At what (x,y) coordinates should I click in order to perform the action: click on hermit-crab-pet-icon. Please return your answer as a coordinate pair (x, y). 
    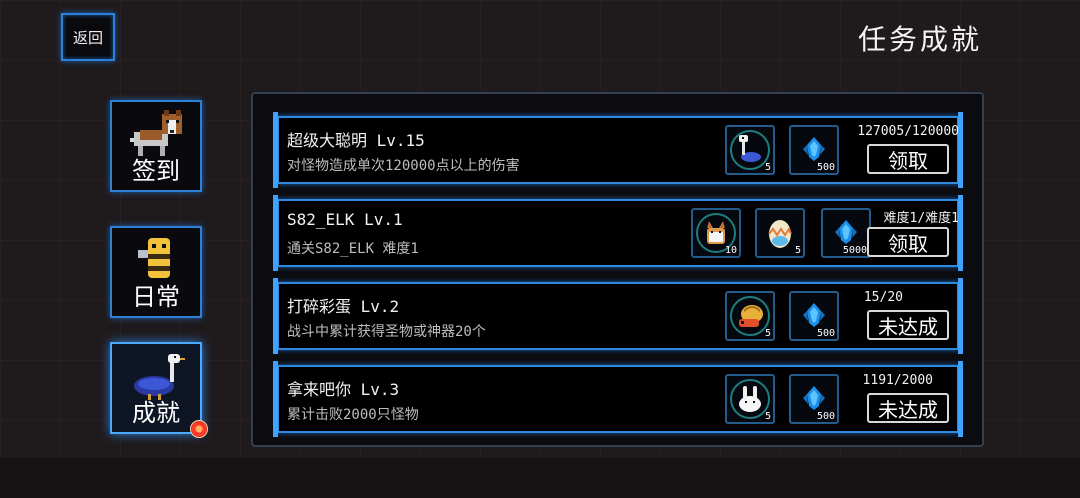
    Looking at the image, I should click on (751, 316).